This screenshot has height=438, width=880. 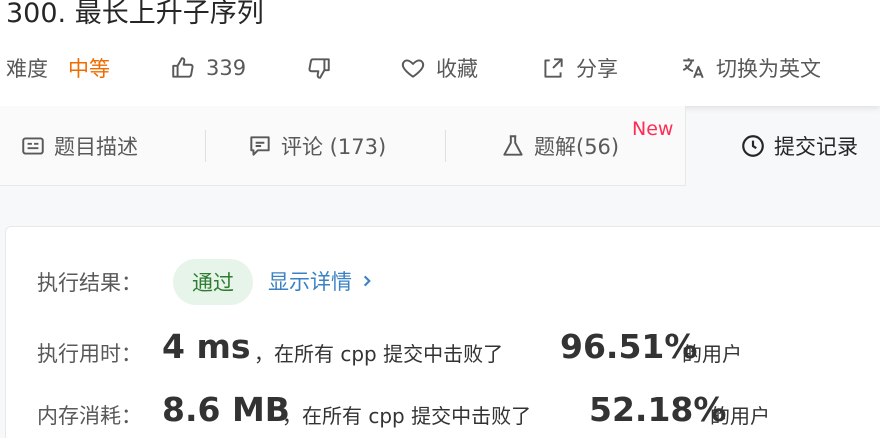 What do you see at coordinates (183, 67) in the screenshot?
I see `thumbs-up-icon` at bounding box center [183, 67].